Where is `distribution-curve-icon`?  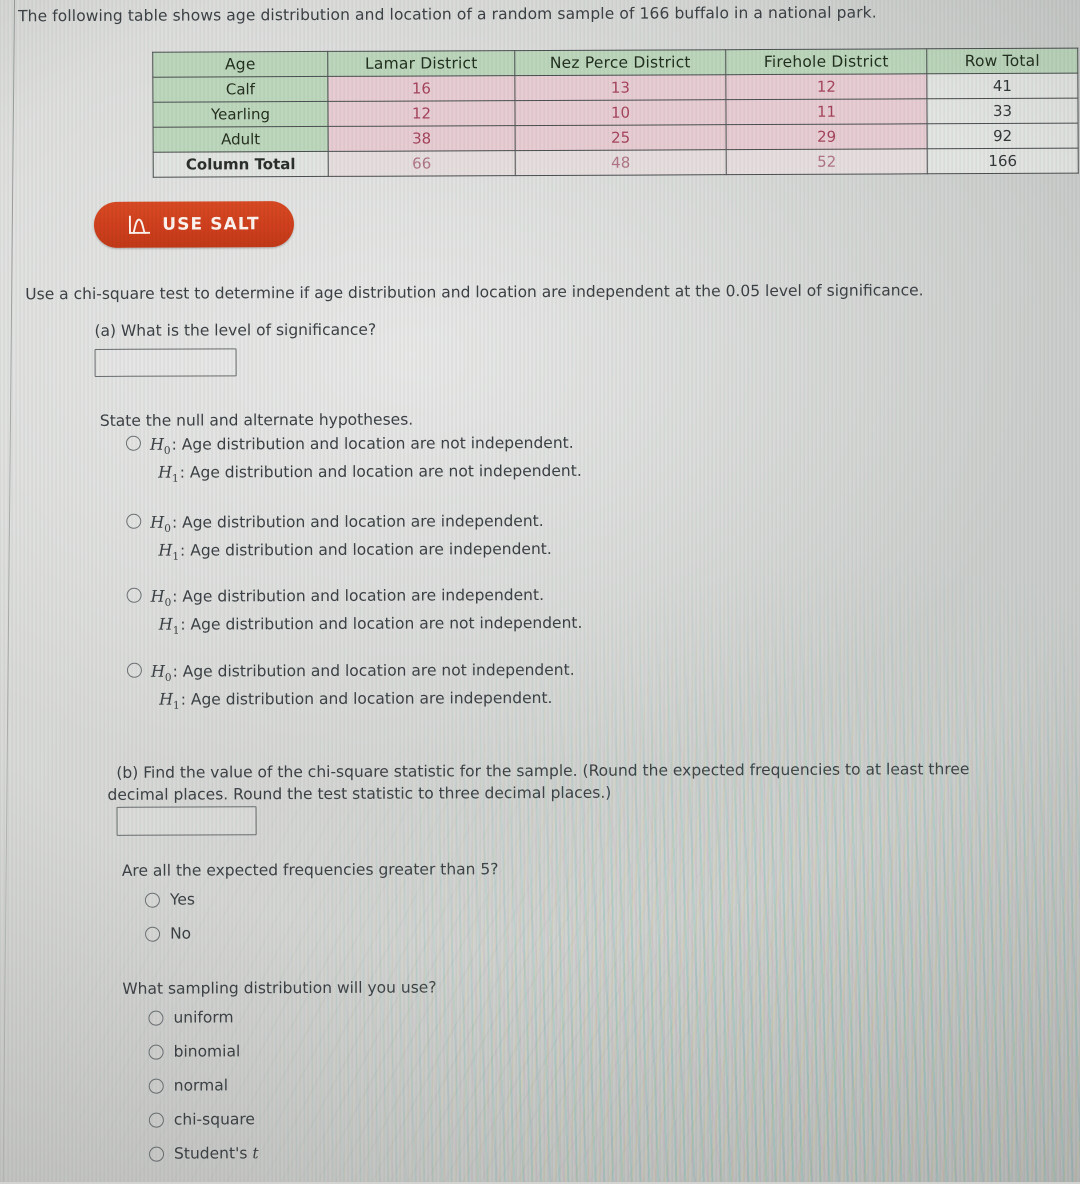 distribution-curve-icon is located at coordinates (140, 224).